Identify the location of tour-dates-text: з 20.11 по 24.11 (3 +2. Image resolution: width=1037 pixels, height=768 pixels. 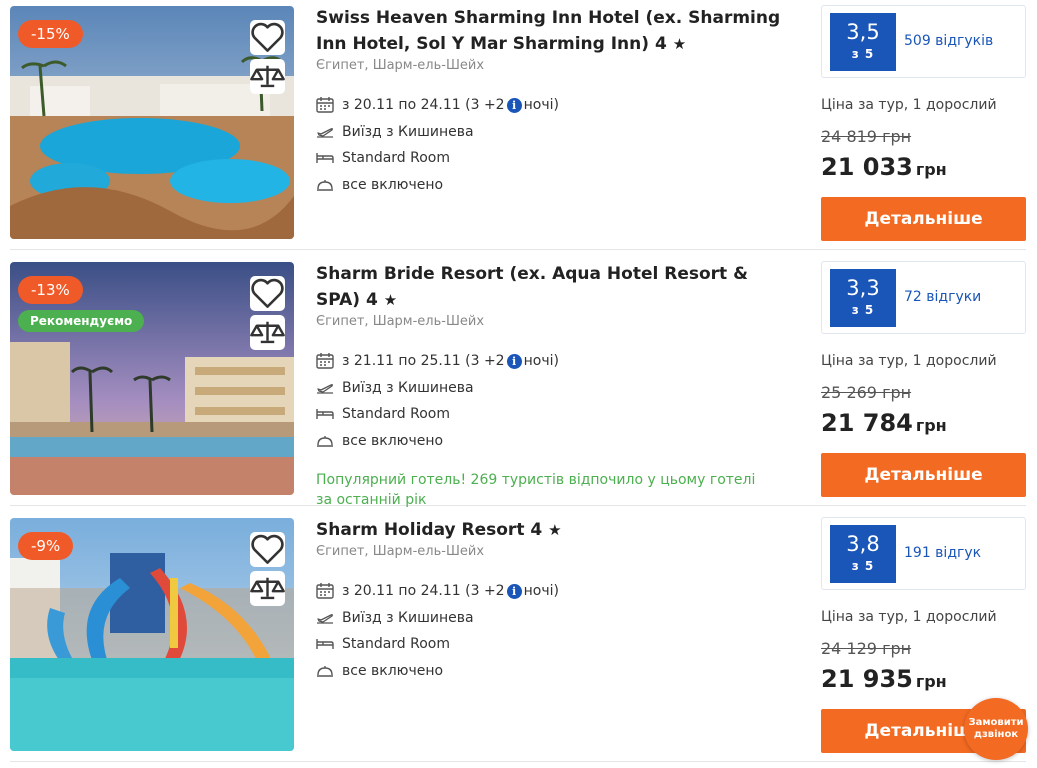
(423, 105).